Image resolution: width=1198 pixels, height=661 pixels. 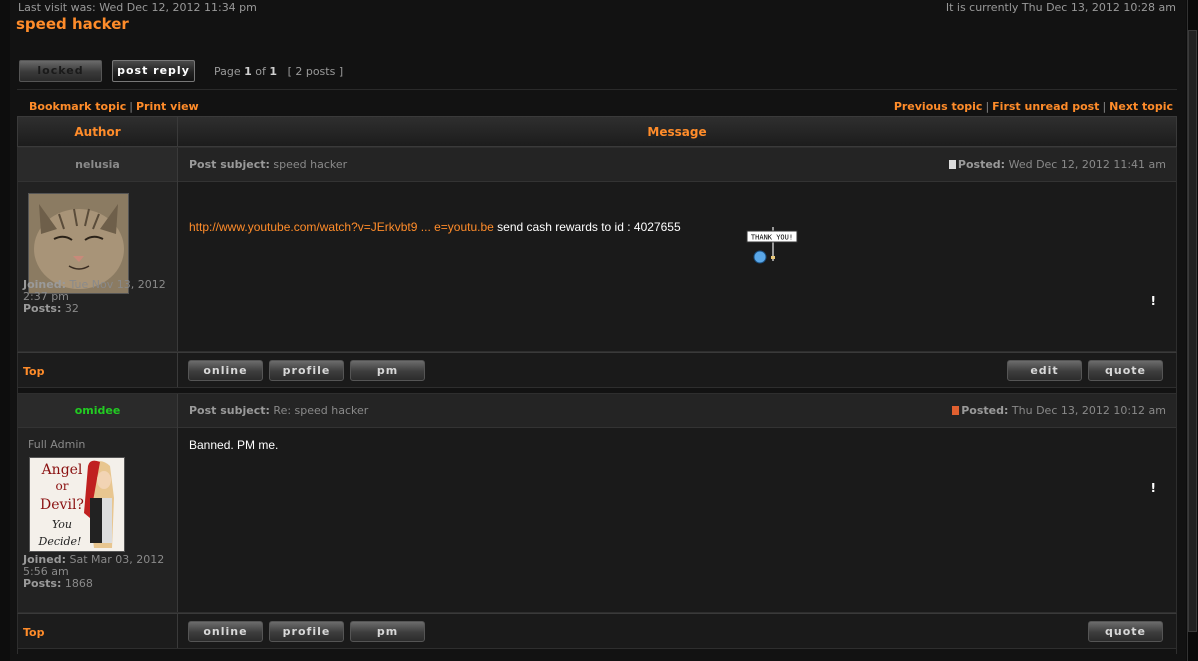 I want to click on post-icon, so click(x=952, y=164).